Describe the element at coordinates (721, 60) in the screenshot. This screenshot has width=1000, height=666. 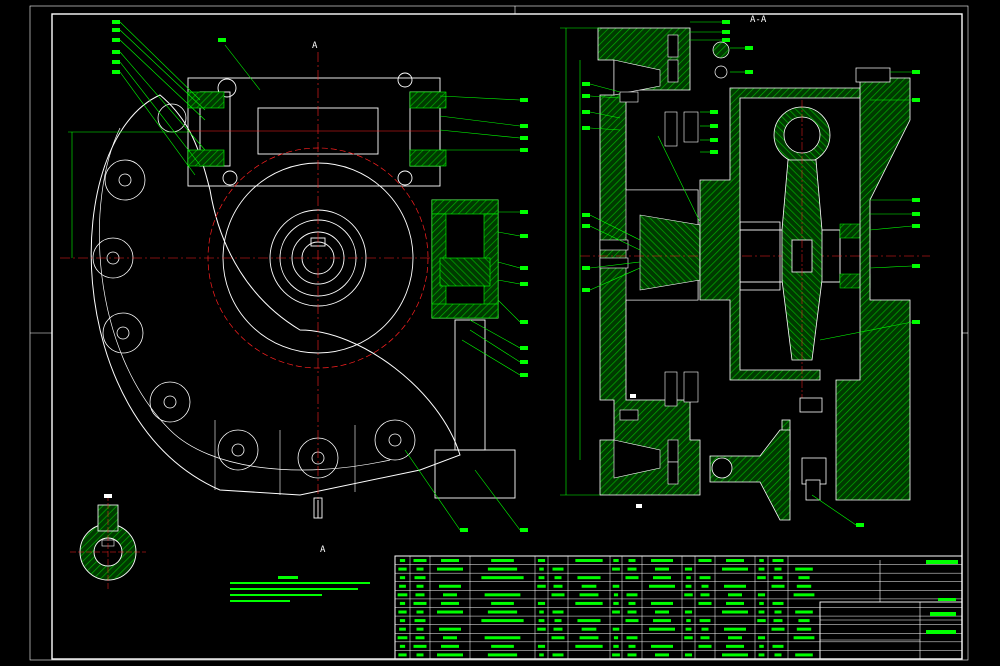
I see `top-nut-detail` at that location.